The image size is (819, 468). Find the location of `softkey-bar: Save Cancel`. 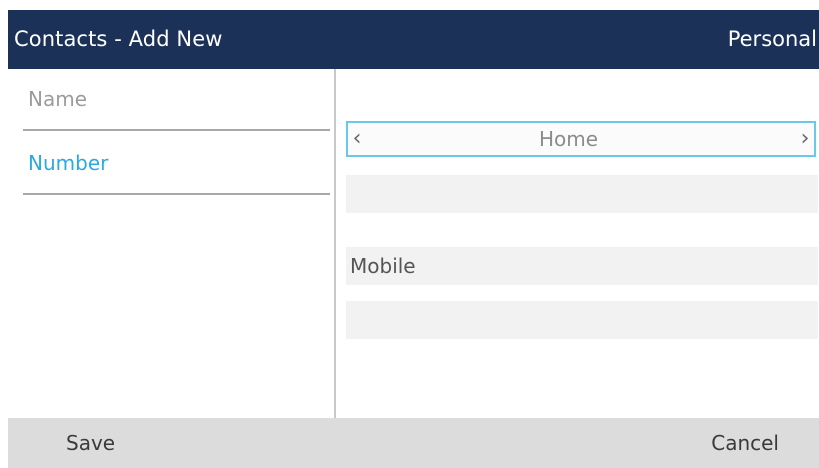

softkey-bar: Save Cancel is located at coordinates (413, 443).